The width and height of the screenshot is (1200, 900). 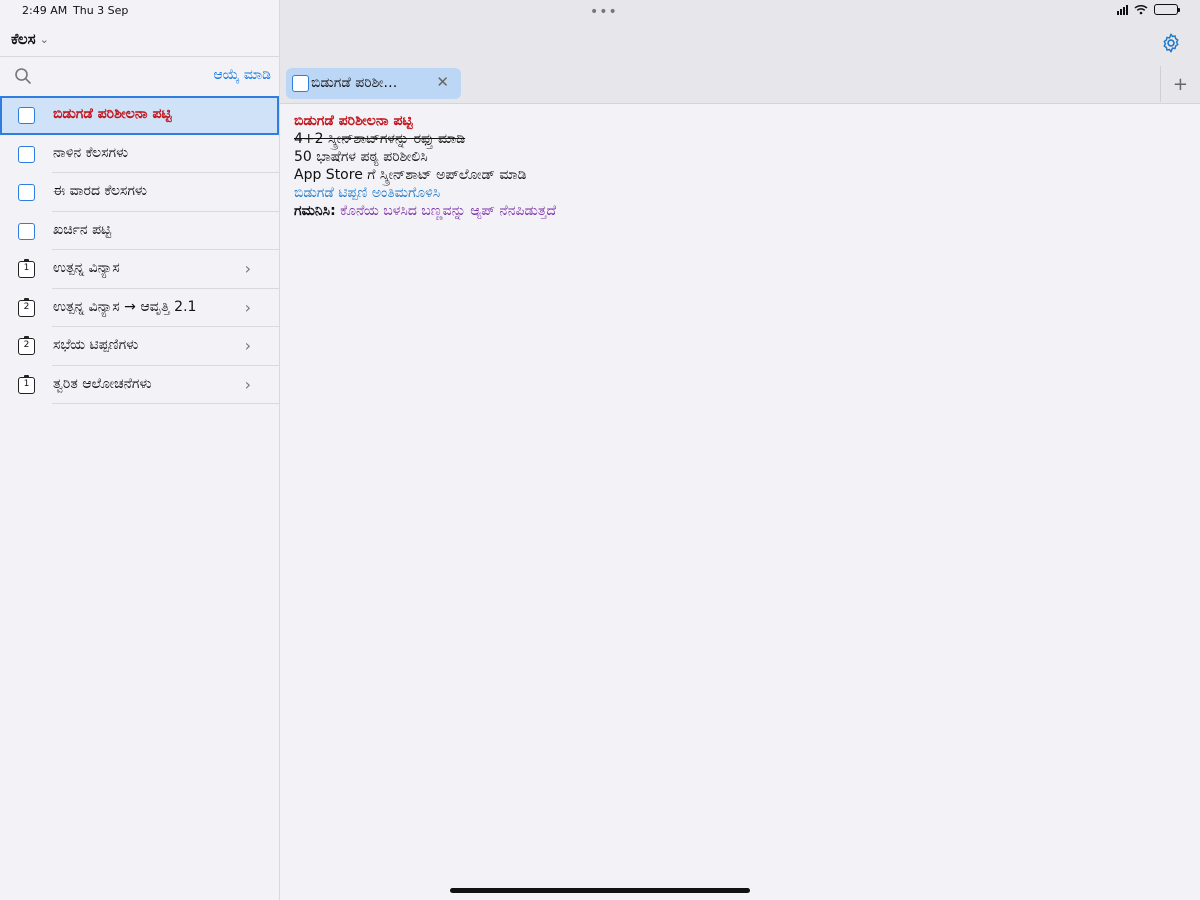 I want to click on plus-icon: +, so click(x=1180, y=84).